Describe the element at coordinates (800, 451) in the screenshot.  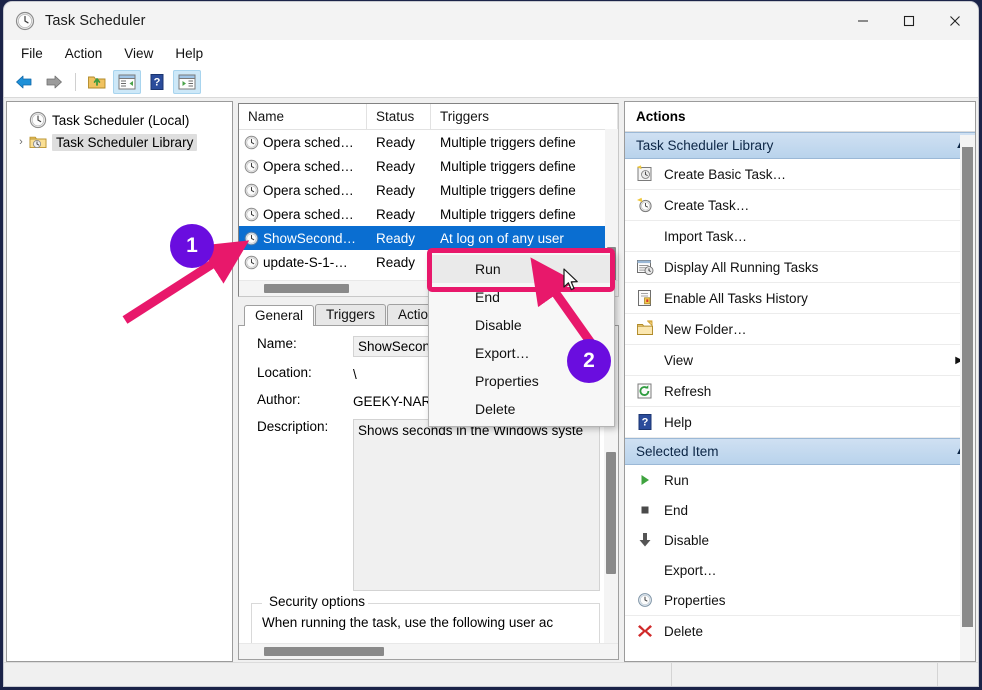
I see `actions-group-selected-item: Selected Item ▲` at that location.